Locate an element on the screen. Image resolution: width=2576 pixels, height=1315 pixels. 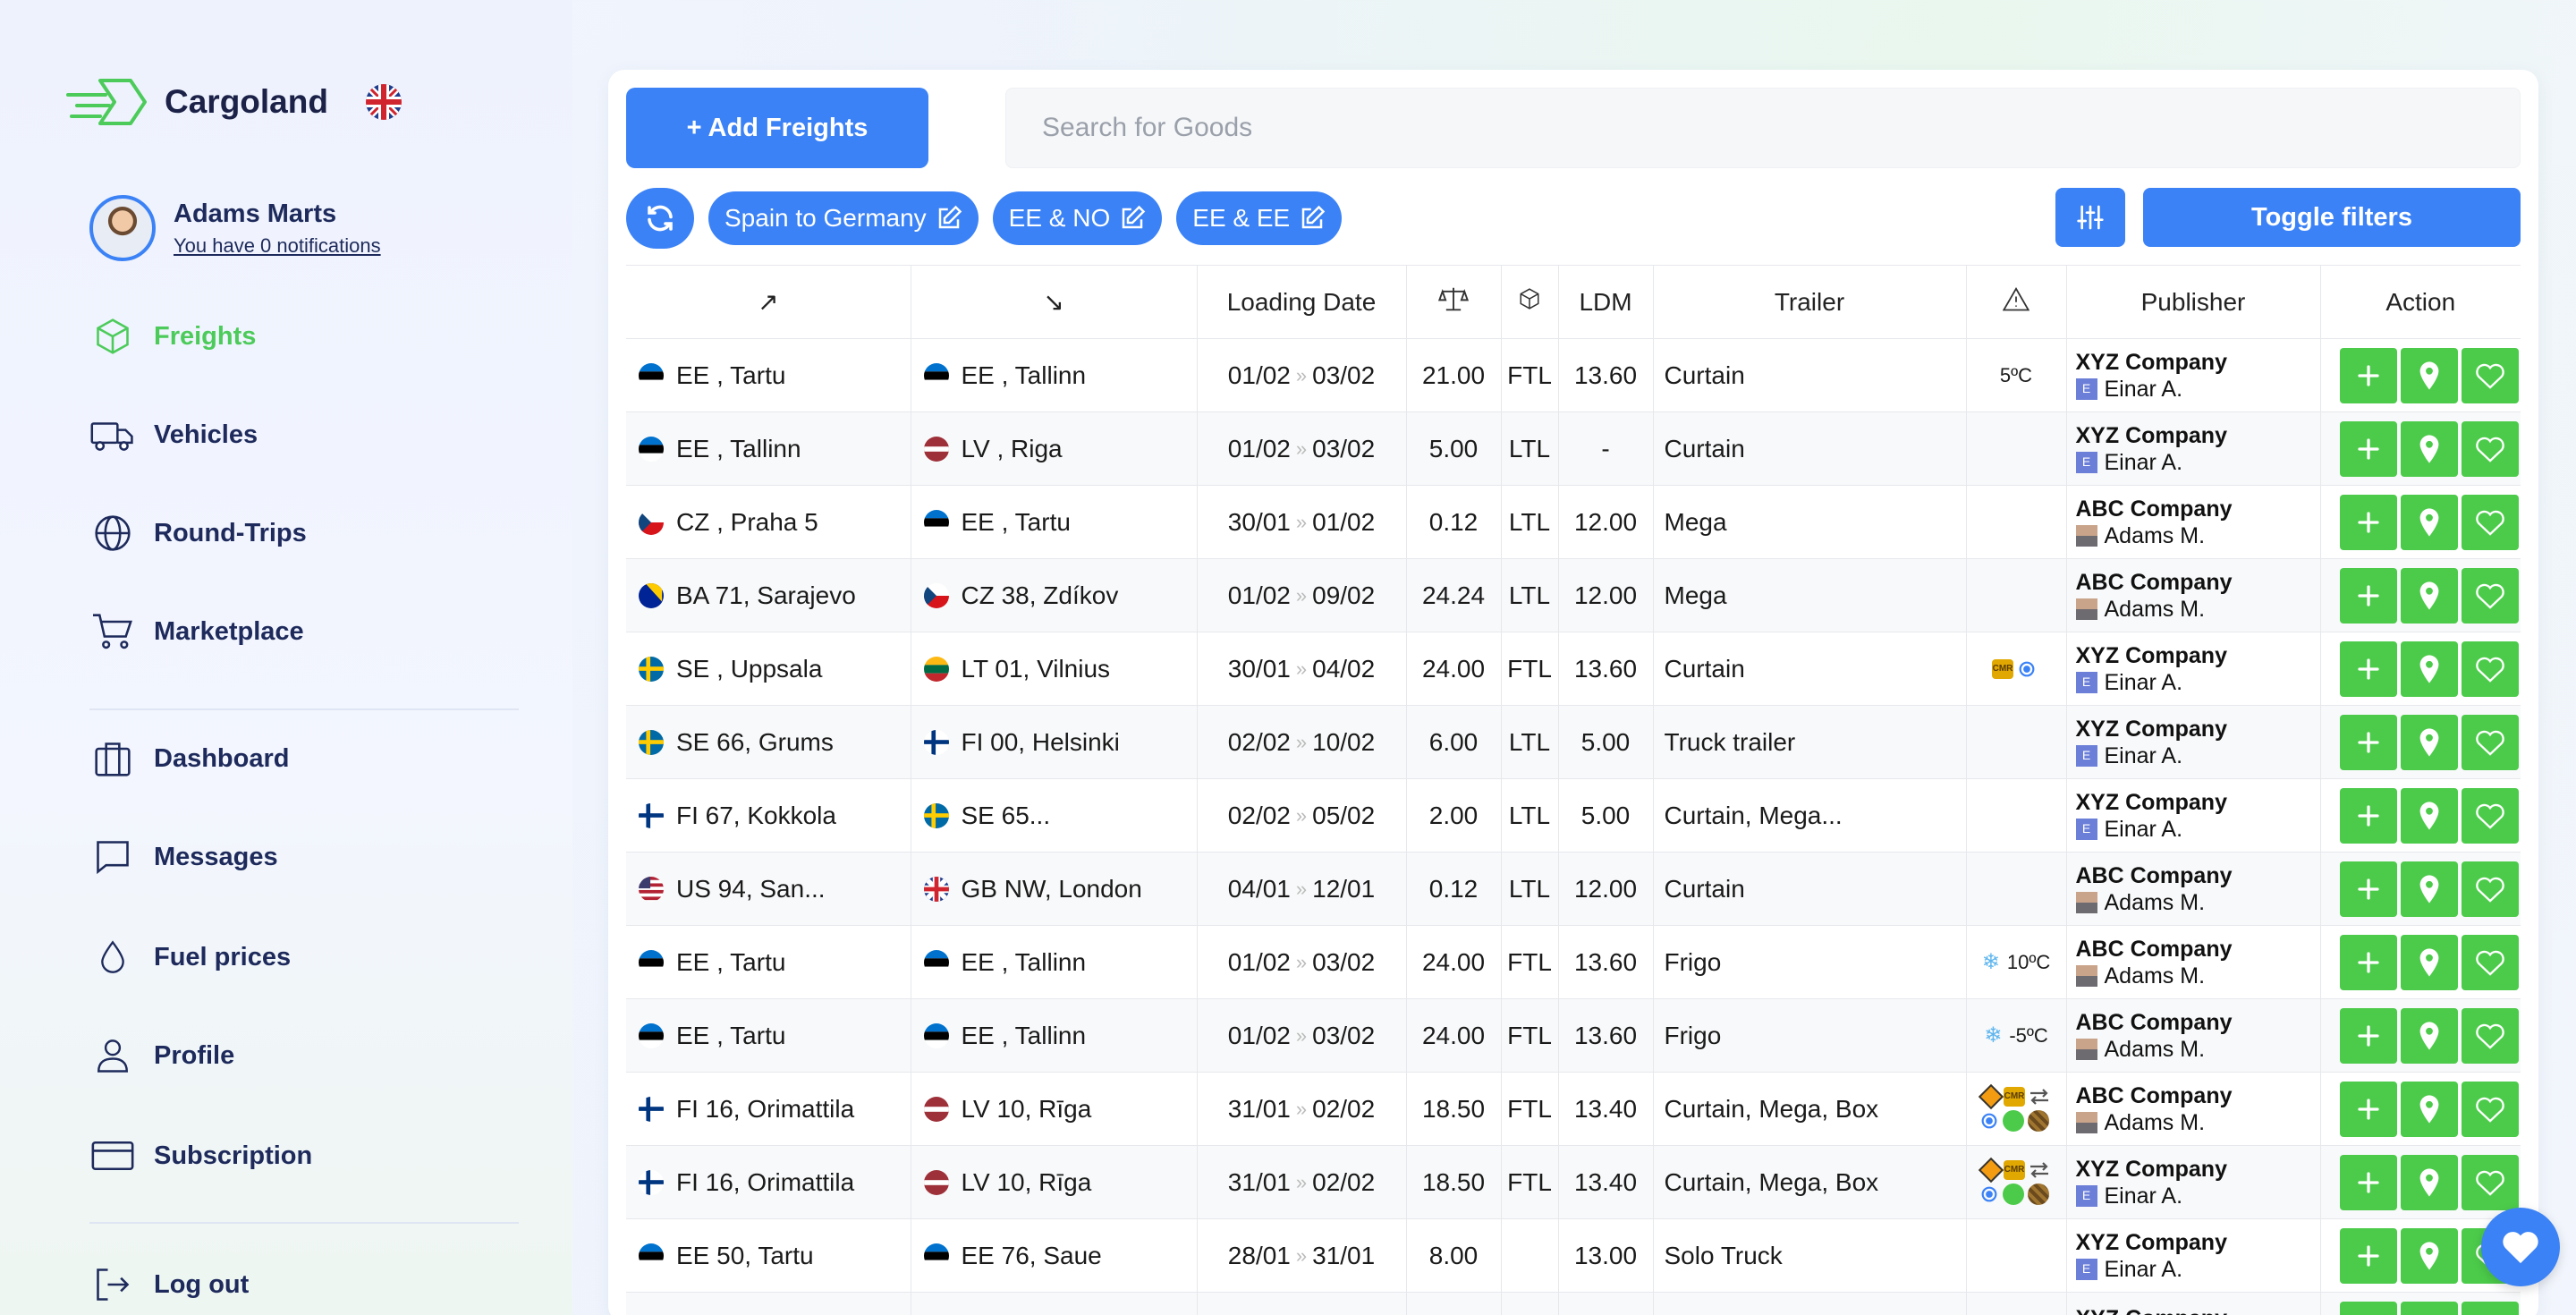
search-input is located at coordinates (1763, 128).